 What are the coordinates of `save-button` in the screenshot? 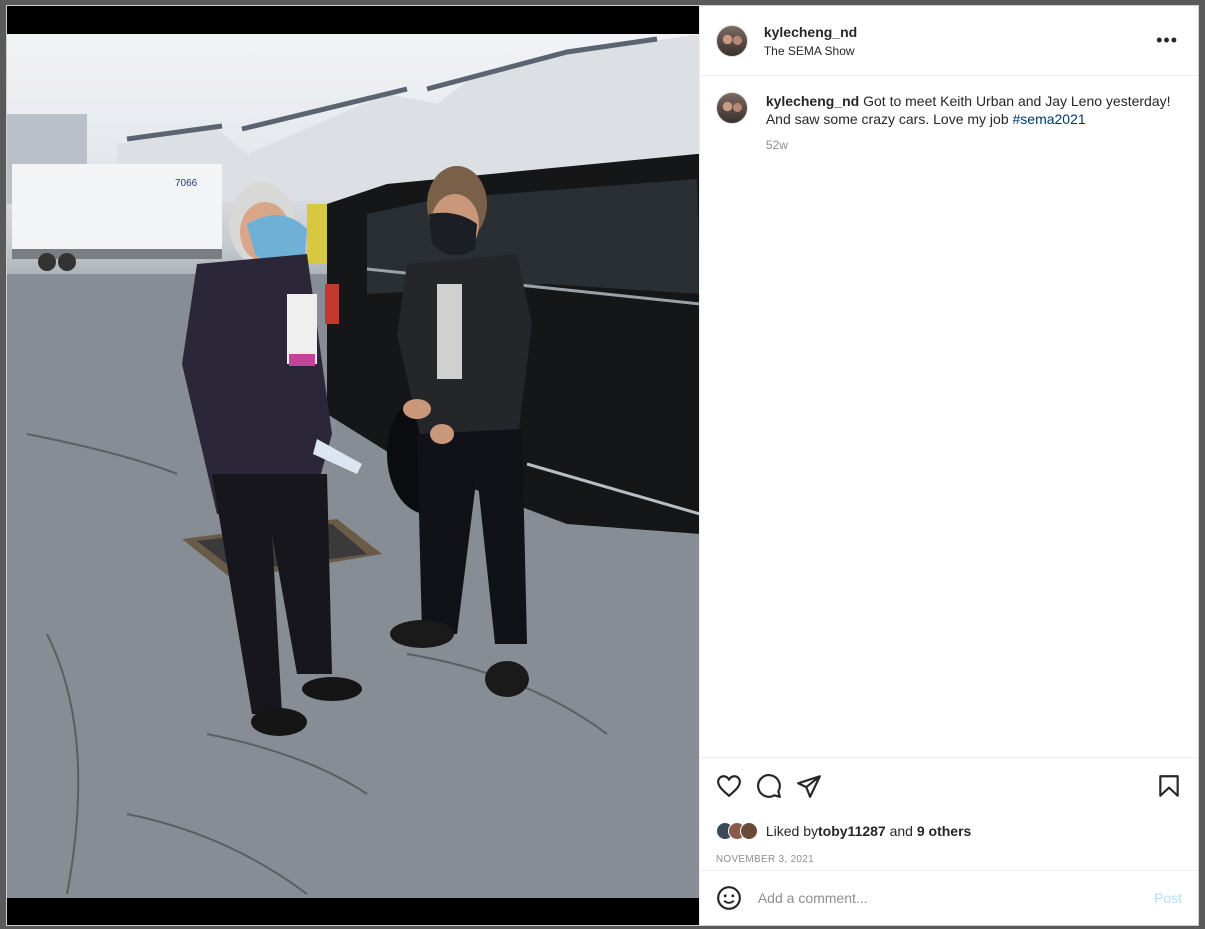 It's located at (1169, 786).